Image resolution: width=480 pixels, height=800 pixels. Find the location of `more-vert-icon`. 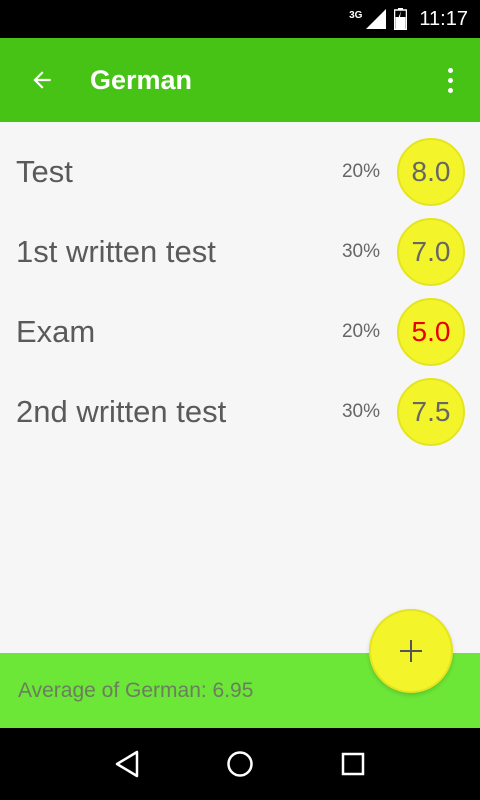

more-vert-icon is located at coordinates (450, 80).